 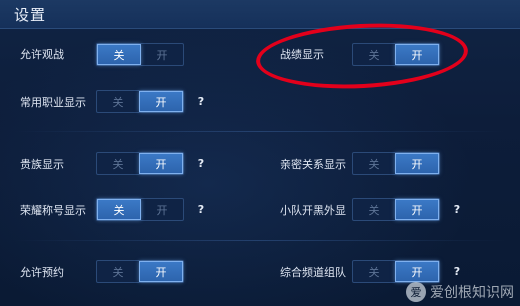 I want to click on noble-toggle: 关 开, so click(x=140, y=163).